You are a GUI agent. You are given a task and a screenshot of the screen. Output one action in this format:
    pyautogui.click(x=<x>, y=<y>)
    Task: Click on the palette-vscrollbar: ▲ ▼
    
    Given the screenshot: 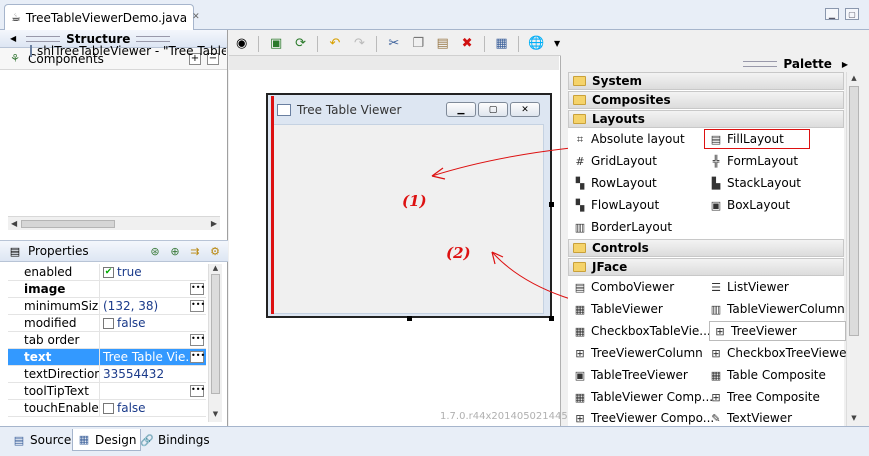 What is the action you would take?
    pyautogui.click(x=853, y=249)
    